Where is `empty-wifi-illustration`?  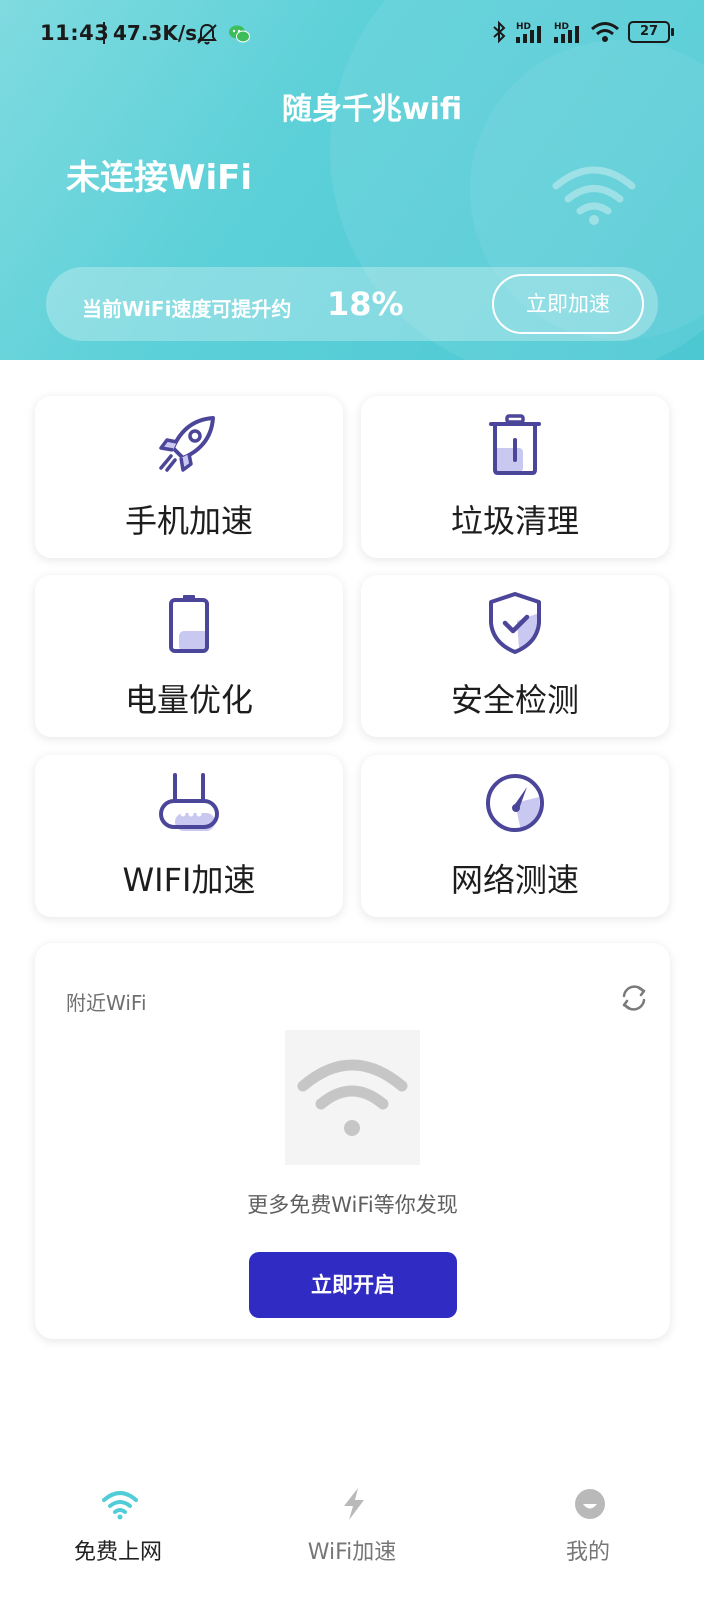
empty-wifi-illustration is located at coordinates (352, 1097).